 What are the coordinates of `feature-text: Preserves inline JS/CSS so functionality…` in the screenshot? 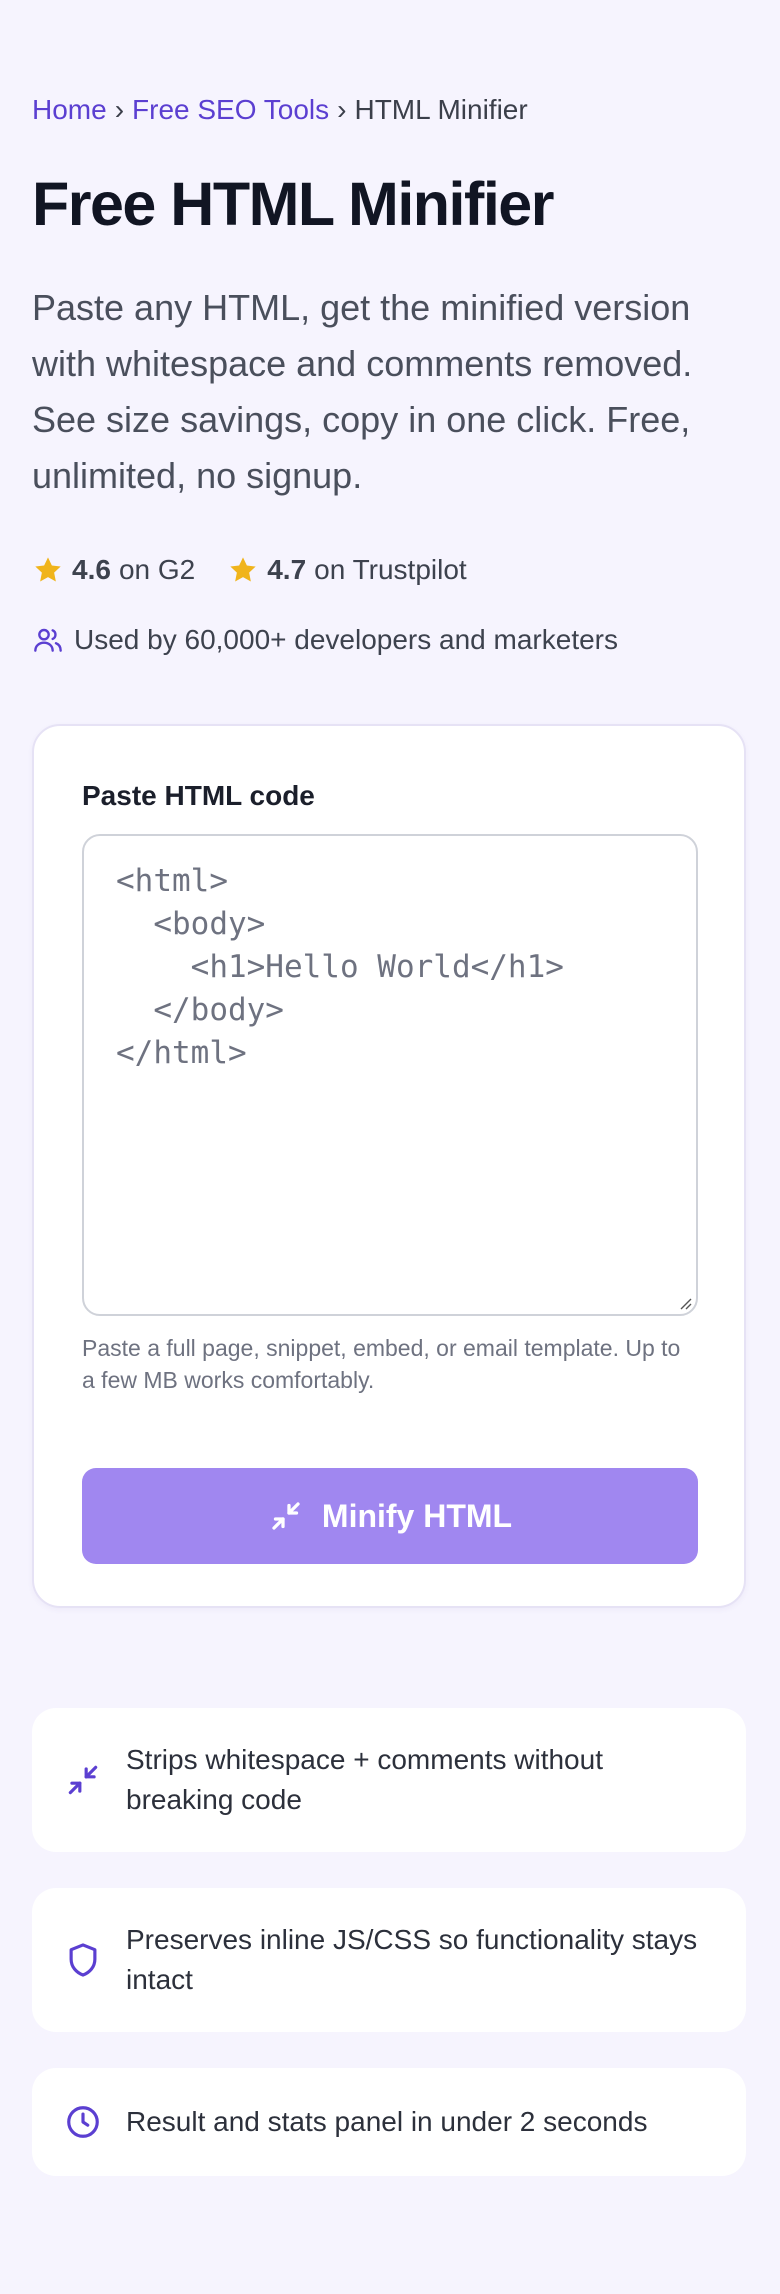 It's located at (412, 1959).